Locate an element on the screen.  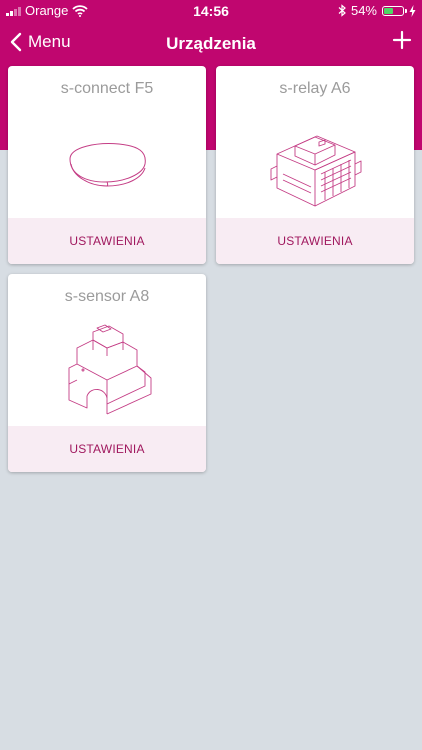
device-card: s-relay A6 USTAWIENIA is located at coordinates (315, 165).